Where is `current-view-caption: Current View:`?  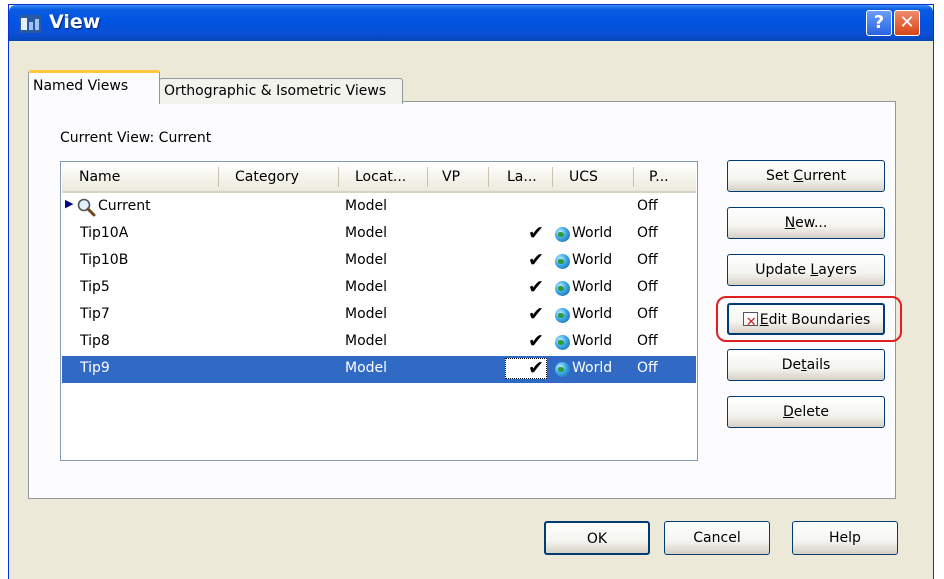 current-view-caption: Current View: is located at coordinates (107, 138).